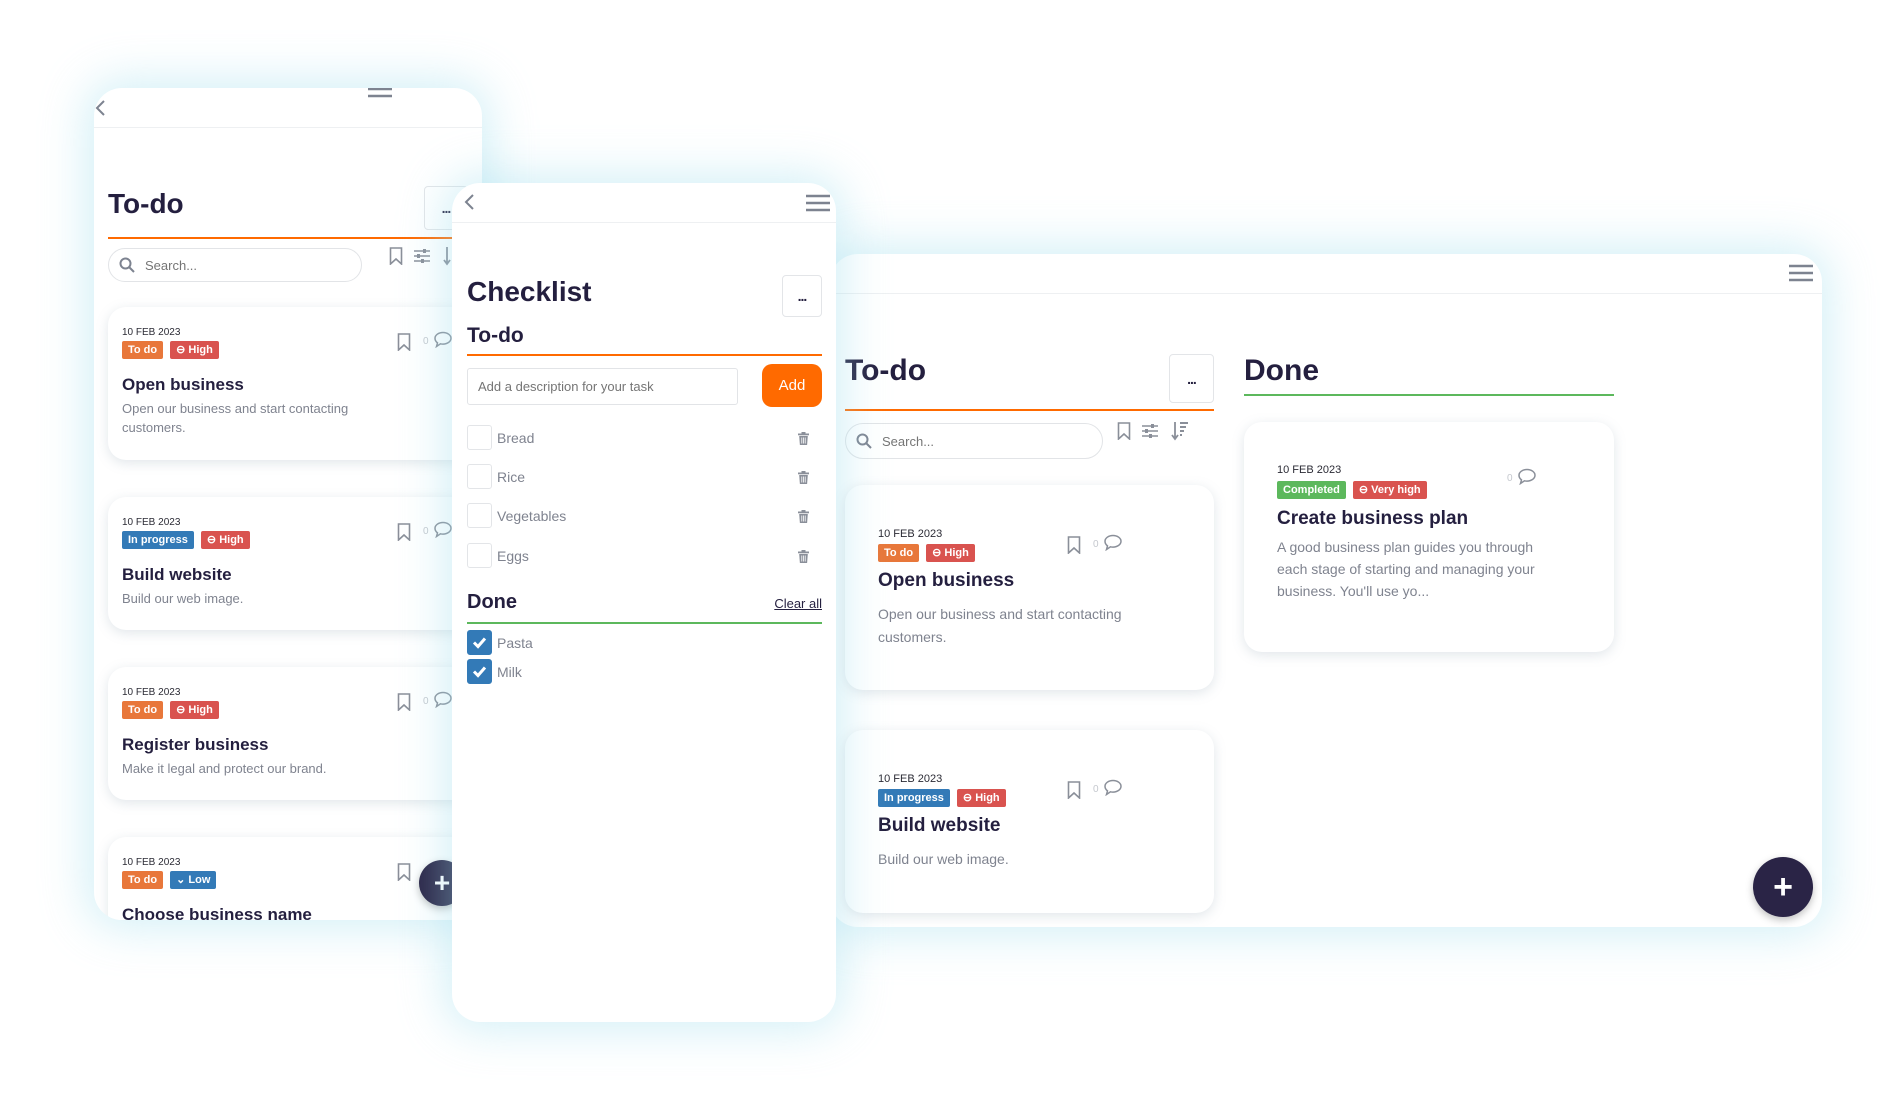  What do you see at coordinates (1373, 518) in the screenshot?
I see `card-title: Create business plan` at bounding box center [1373, 518].